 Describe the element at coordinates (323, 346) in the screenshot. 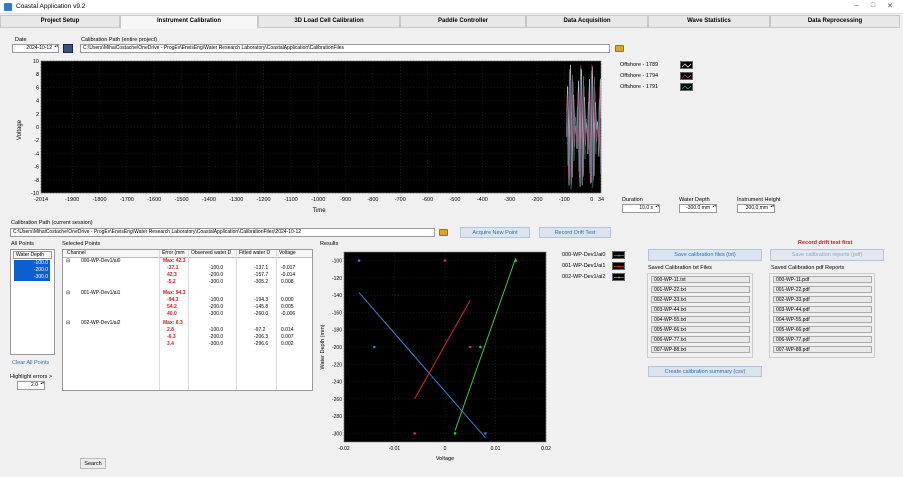

I see `results-ylabel: Water Depth (mm)` at that location.